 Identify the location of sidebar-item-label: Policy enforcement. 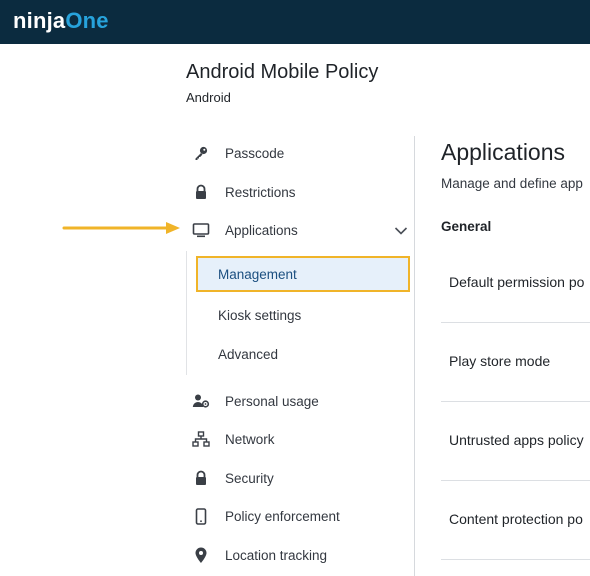
(282, 516).